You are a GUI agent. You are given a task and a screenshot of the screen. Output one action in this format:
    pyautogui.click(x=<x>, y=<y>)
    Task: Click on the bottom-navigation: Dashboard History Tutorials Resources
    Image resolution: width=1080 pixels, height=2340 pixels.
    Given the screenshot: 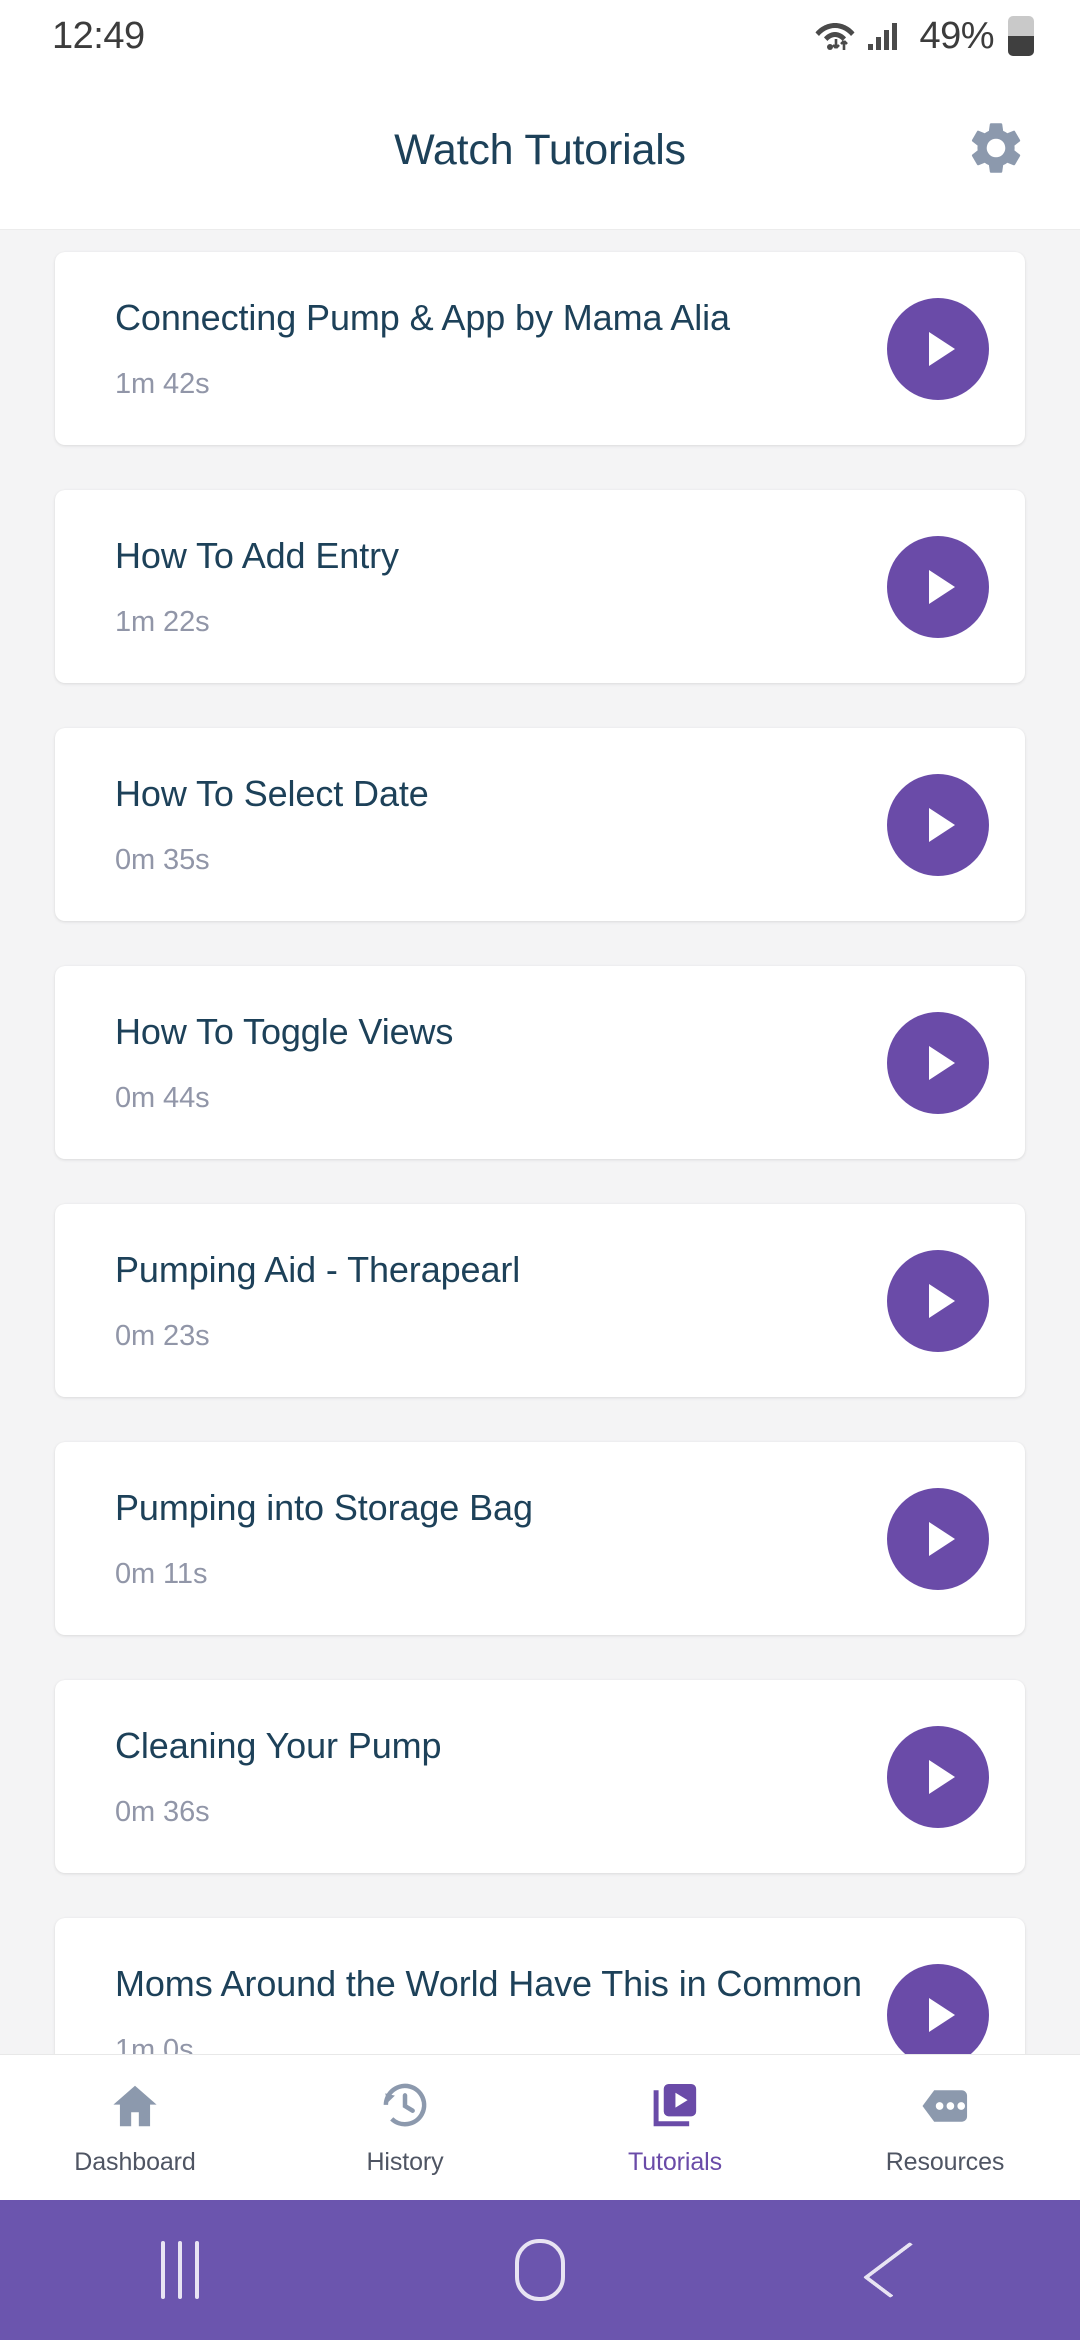 What is the action you would take?
    pyautogui.click(x=540, y=2127)
    